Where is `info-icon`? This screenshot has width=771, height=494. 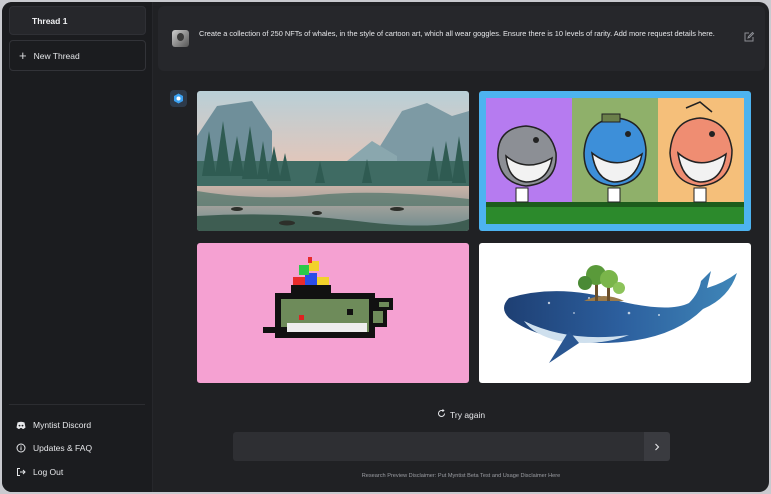 info-icon is located at coordinates (21, 448).